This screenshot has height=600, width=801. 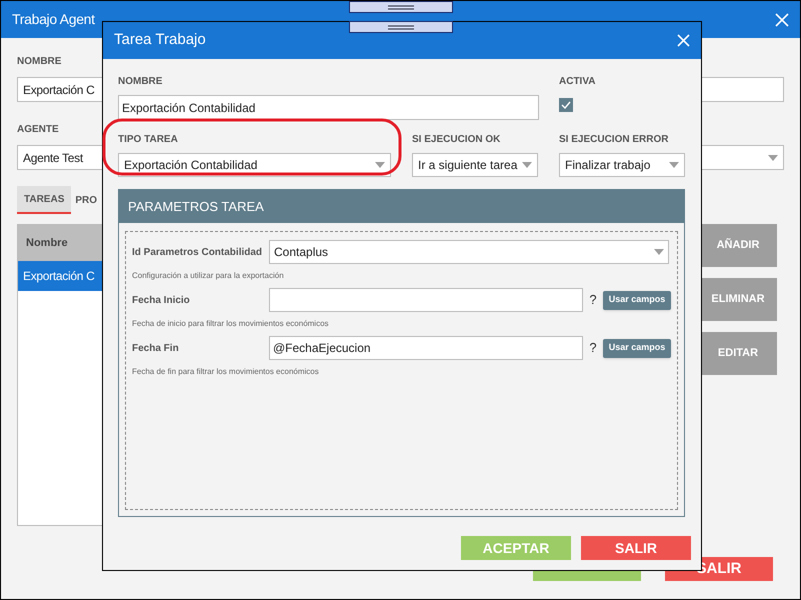 I want to click on window-title: Trabajo Agent, so click(x=53, y=19).